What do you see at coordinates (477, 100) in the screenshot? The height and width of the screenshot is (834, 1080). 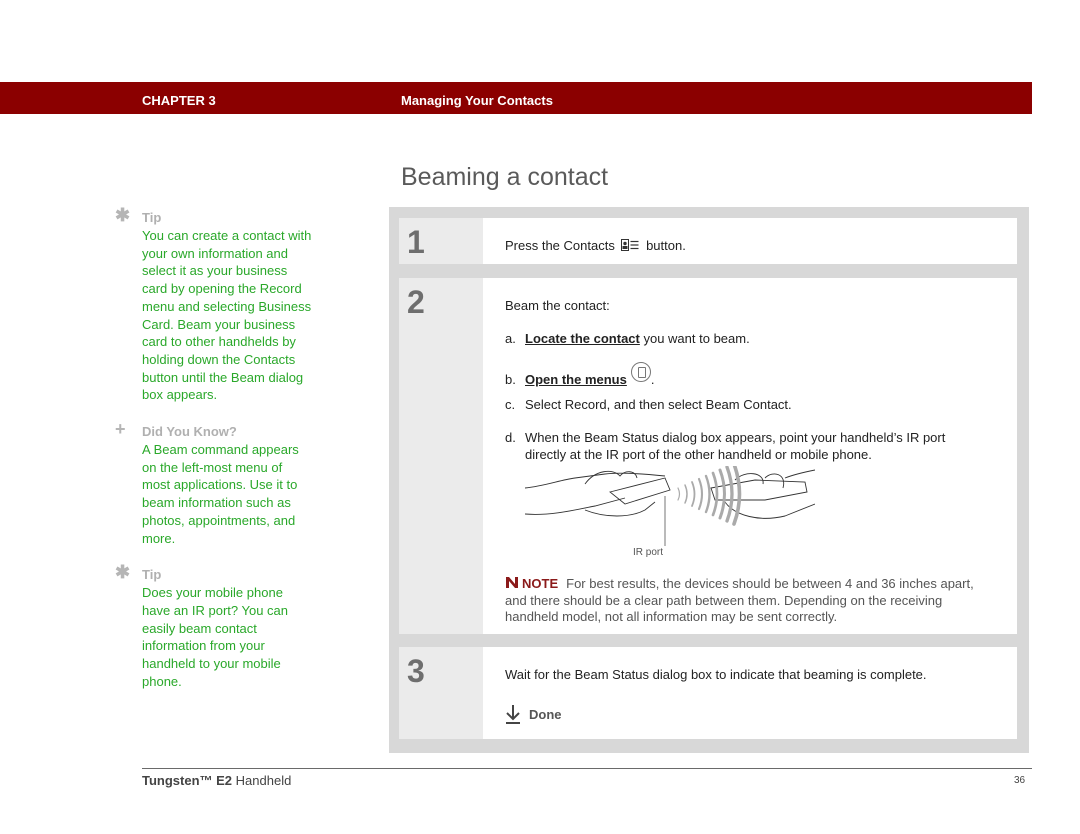 I see `chapter-title: Managing Your Contacts` at bounding box center [477, 100].